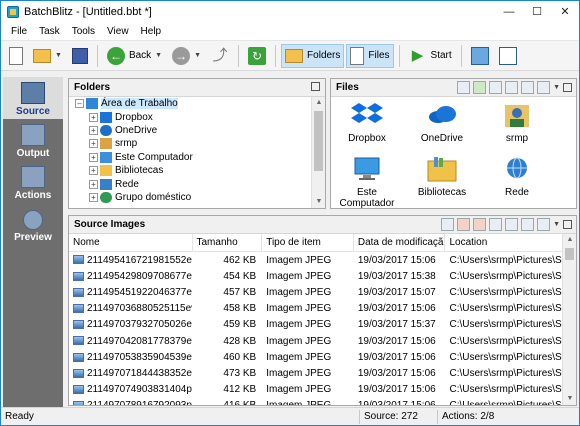  What do you see at coordinates (240, 276) in the screenshot?
I see `cell-text: 454 KB` at bounding box center [240, 276].